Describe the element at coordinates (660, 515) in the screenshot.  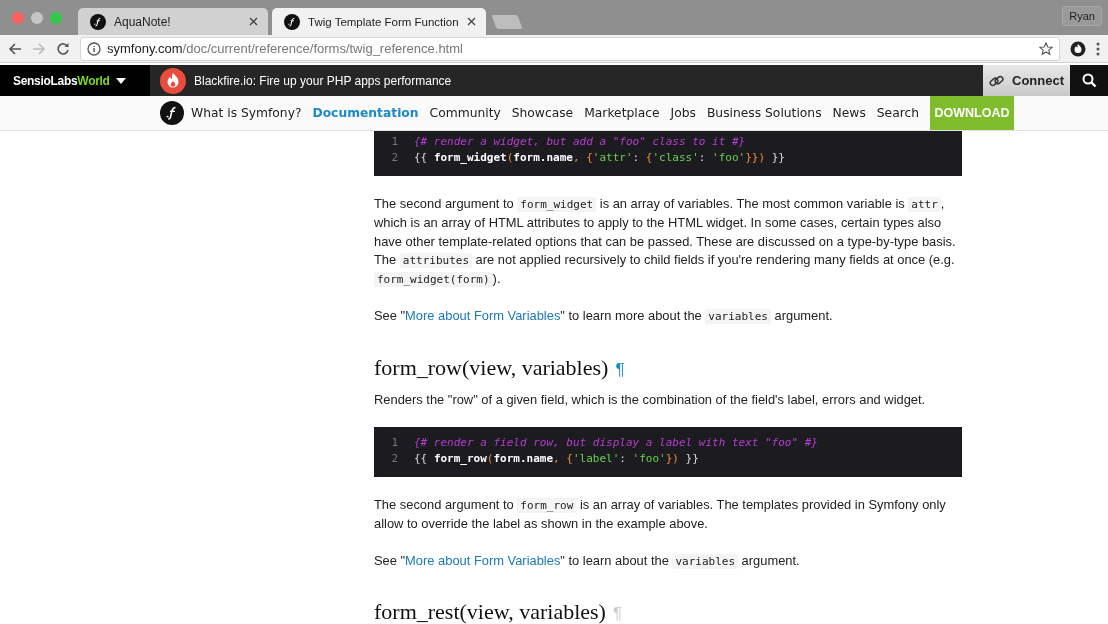
I see `body-paragraph: The second argument to form_row is an array of variables. The templates provided in Symfony only allow to override the label as shown in the example above.` at that location.